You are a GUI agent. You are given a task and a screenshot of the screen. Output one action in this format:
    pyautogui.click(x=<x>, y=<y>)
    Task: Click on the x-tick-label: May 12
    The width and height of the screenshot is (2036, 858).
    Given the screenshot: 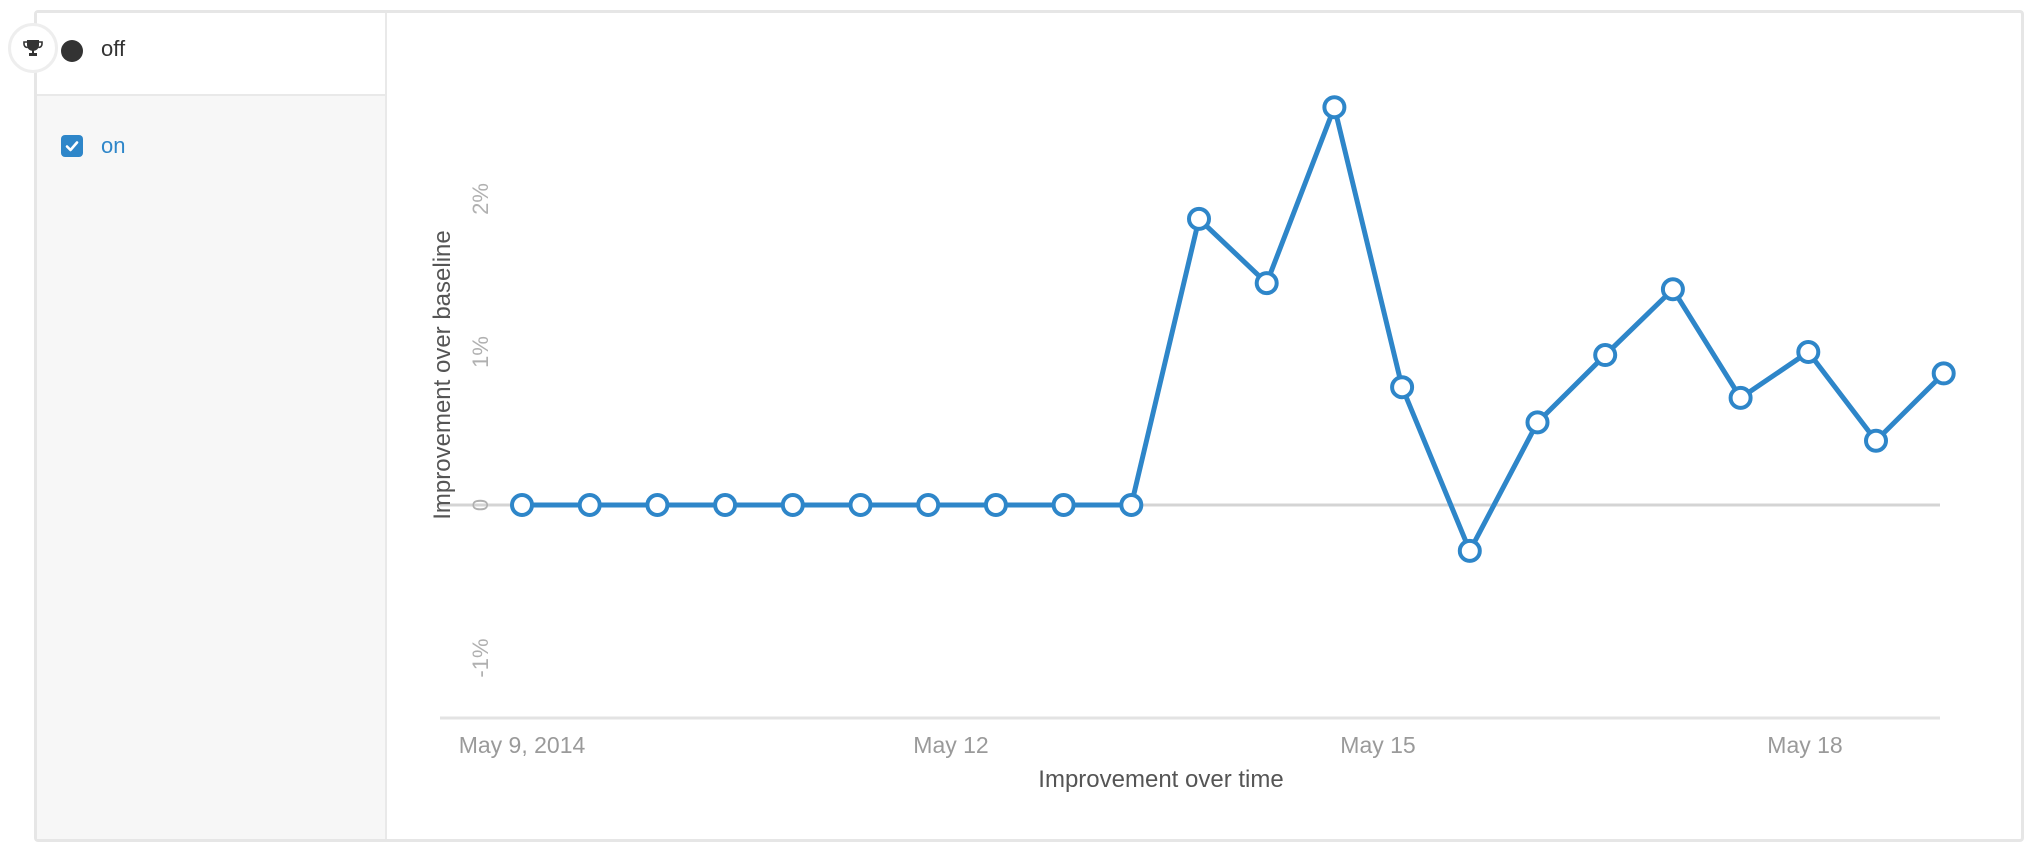 What is the action you would take?
    pyautogui.click(x=950, y=745)
    